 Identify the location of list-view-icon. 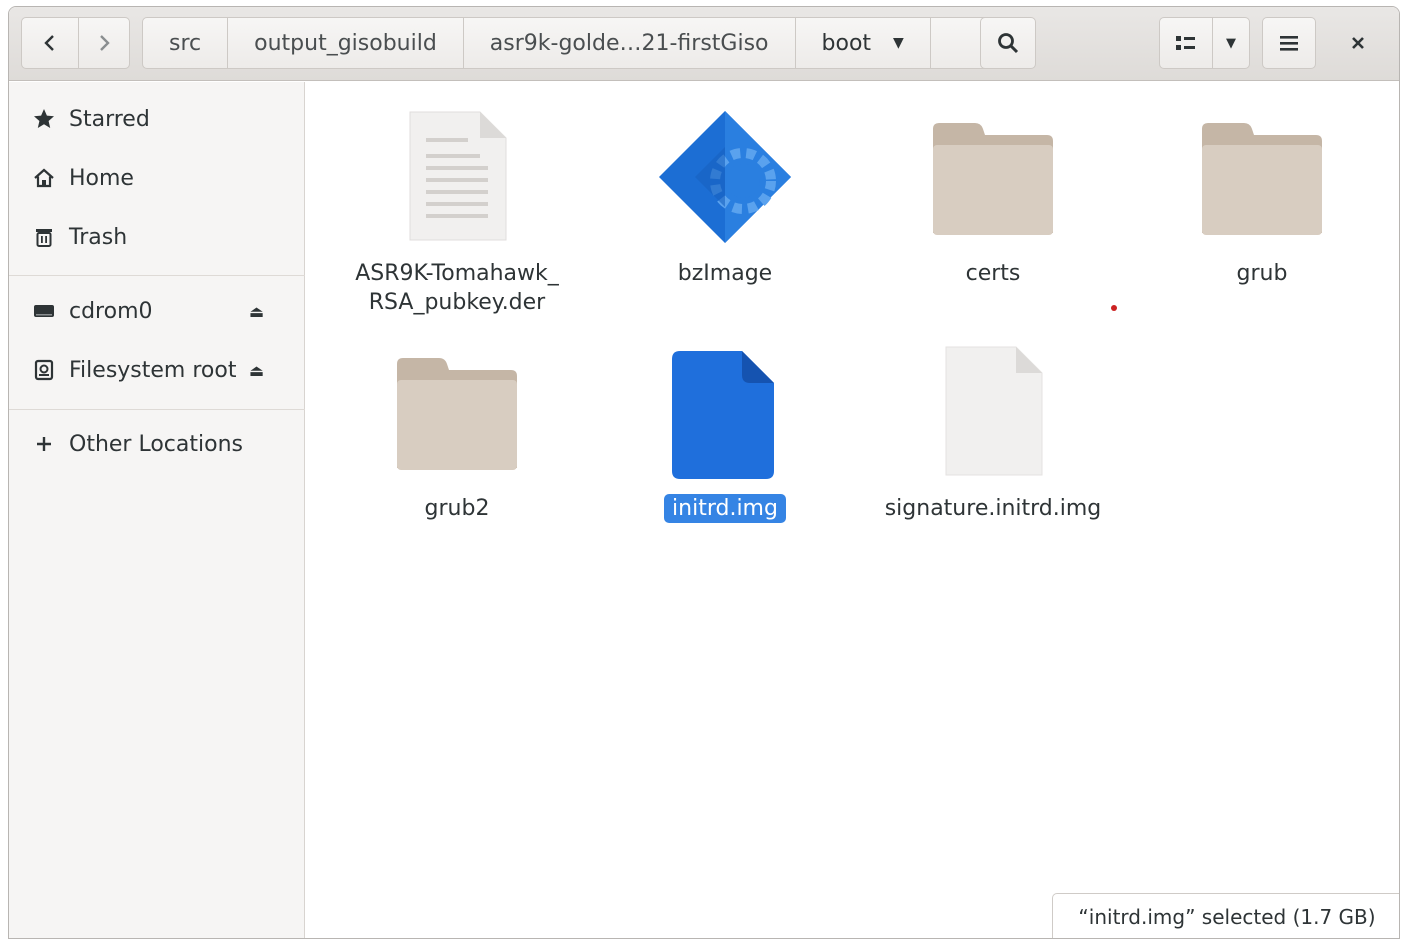
(1185, 43).